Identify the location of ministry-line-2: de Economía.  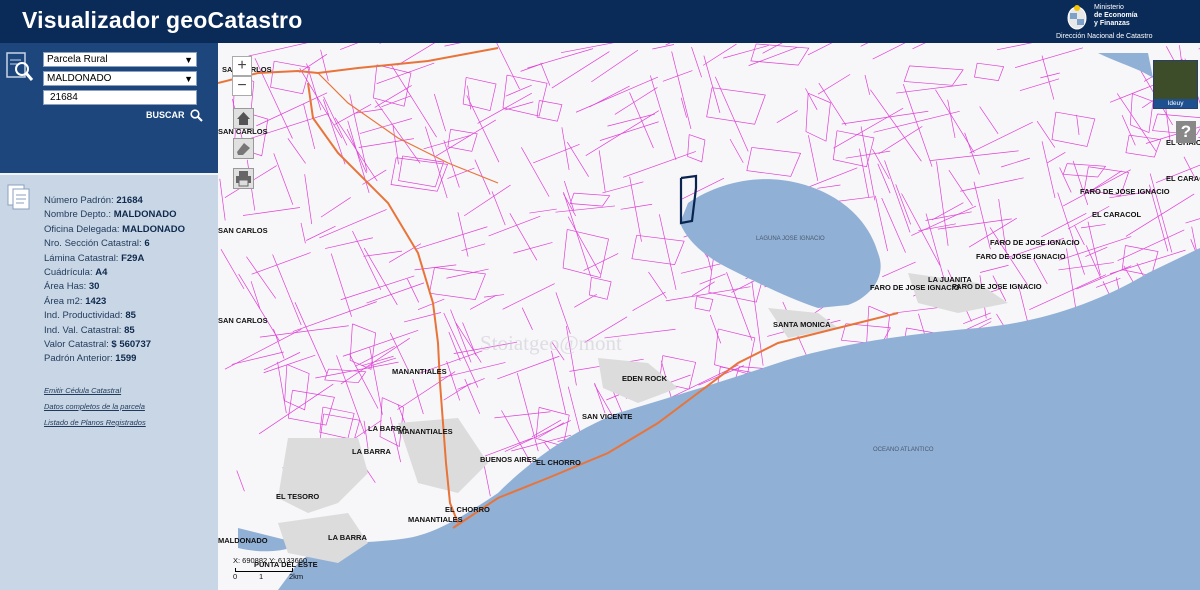
(1116, 15).